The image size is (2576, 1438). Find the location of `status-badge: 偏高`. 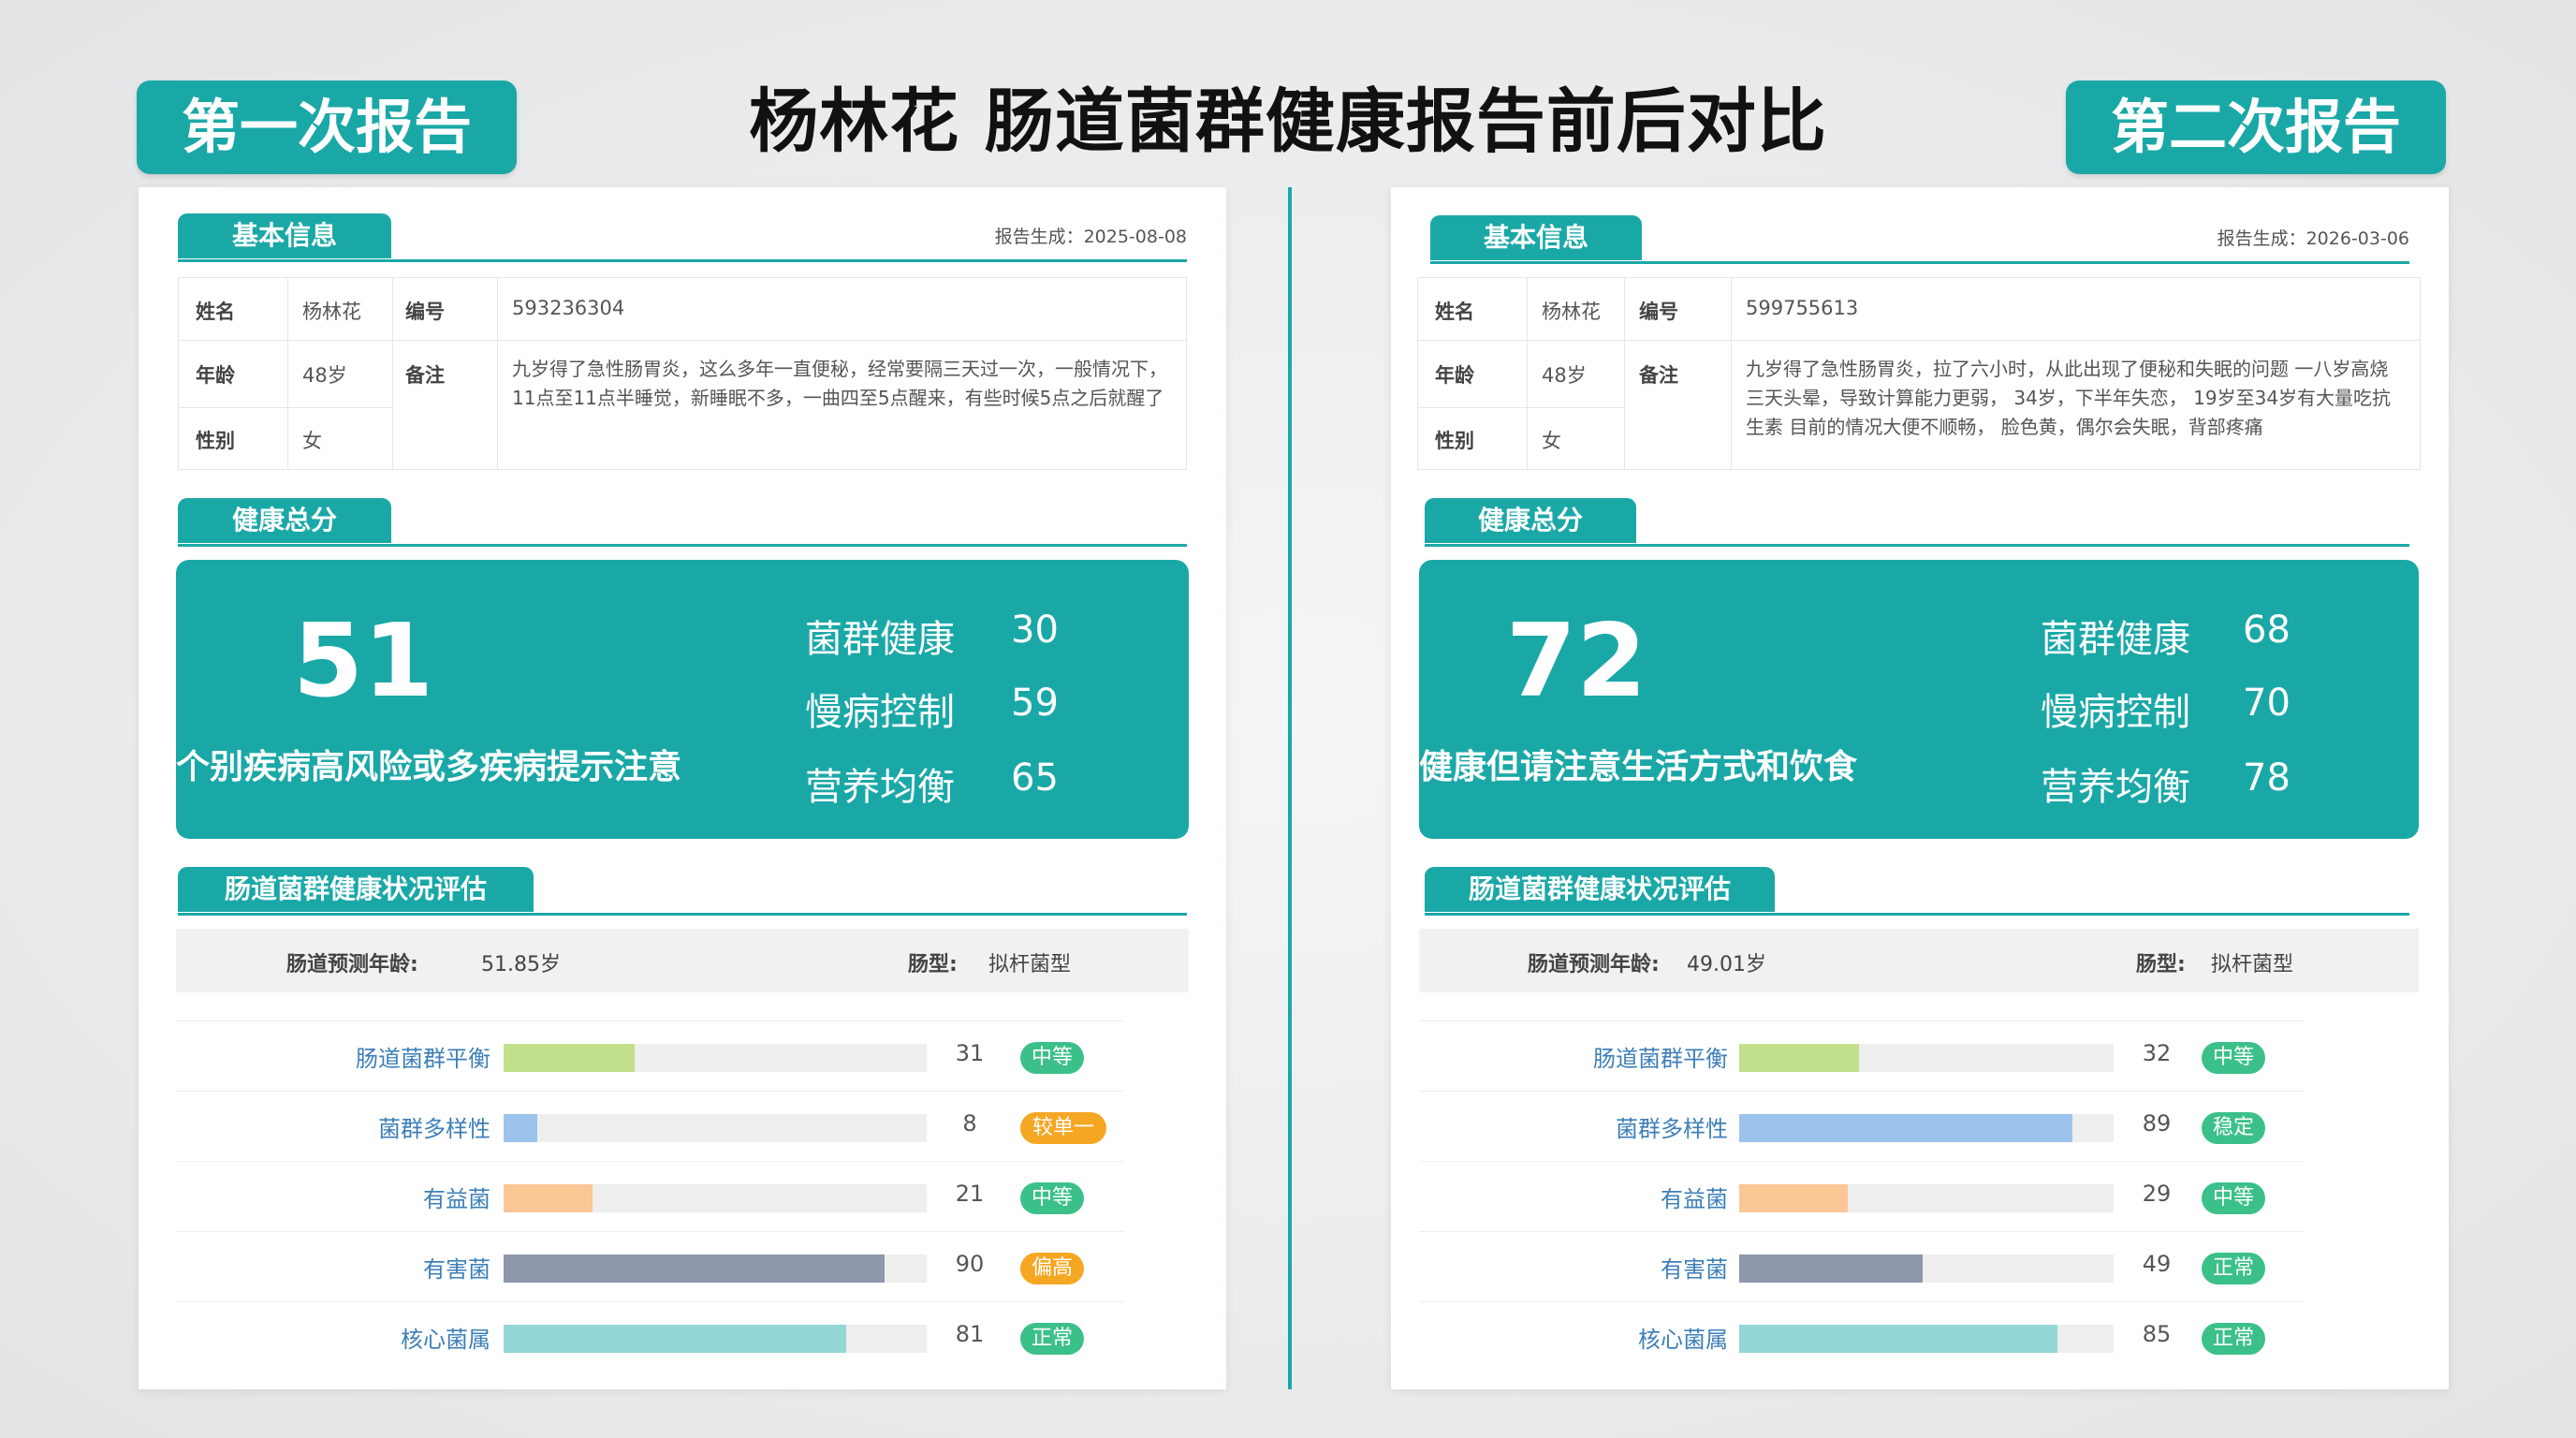

status-badge: 偏高 is located at coordinates (1052, 1268).